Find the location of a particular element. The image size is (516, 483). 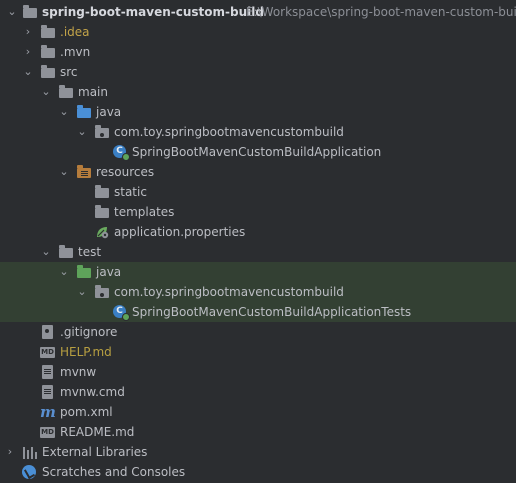

test-source-folder-icon is located at coordinates (84, 272).